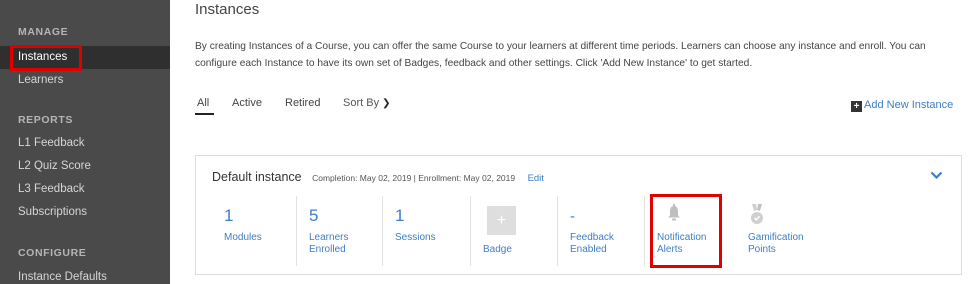  What do you see at coordinates (501, 220) in the screenshot?
I see `add-badge-plus-icon: +` at bounding box center [501, 220].